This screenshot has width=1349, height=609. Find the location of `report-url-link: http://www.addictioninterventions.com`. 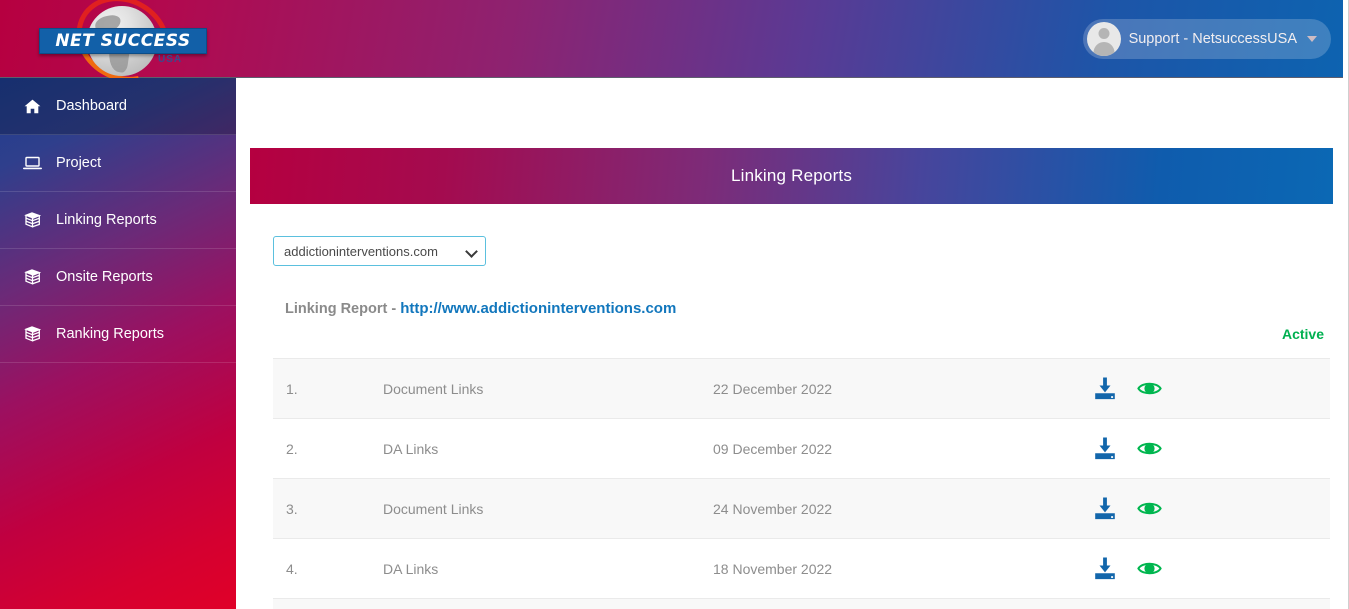

report-url-link: http://www.addictioninterventions.com is located at coordinates (538, 308).